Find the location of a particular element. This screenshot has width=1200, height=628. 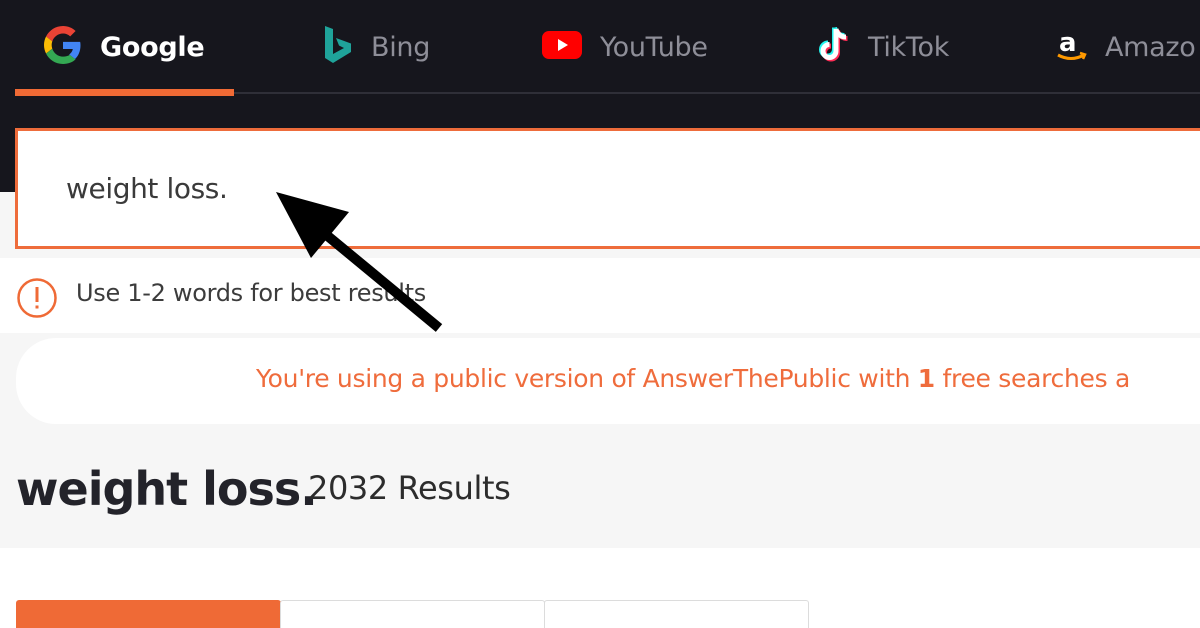

results-count: 2032 Results is located at coordinates (409, 488).